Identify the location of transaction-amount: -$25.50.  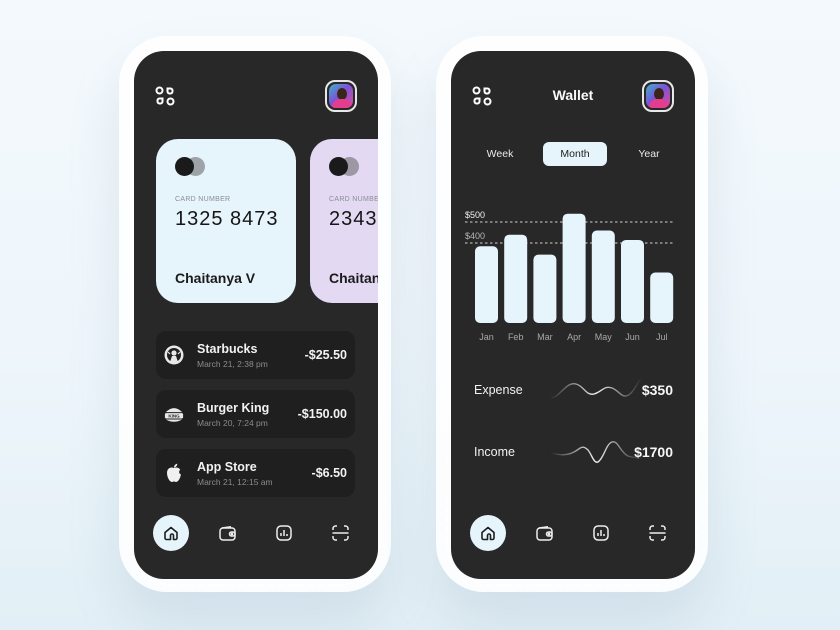
(325, 355).